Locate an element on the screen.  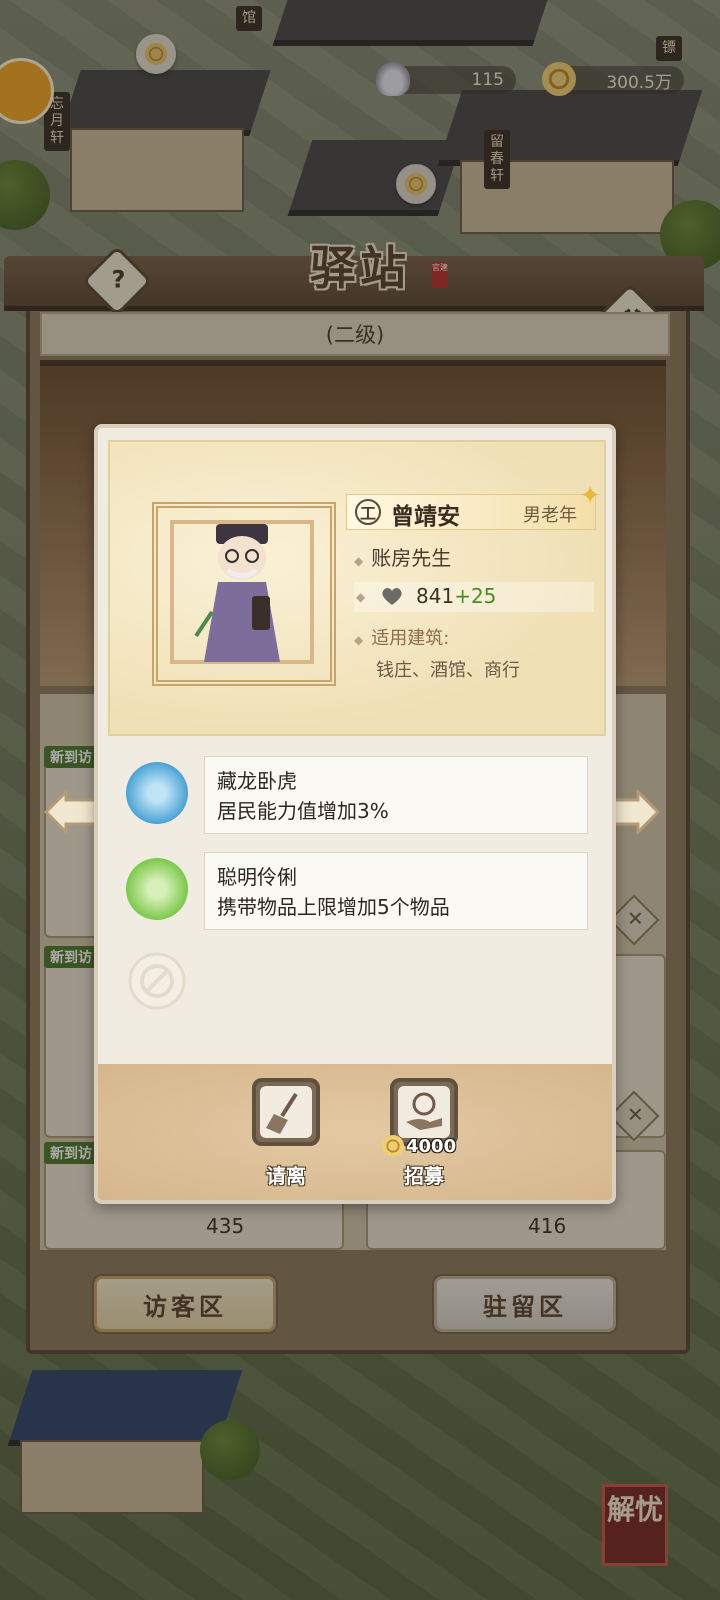
visitor-ability: 841+25 is located at coordinates (456, 596).